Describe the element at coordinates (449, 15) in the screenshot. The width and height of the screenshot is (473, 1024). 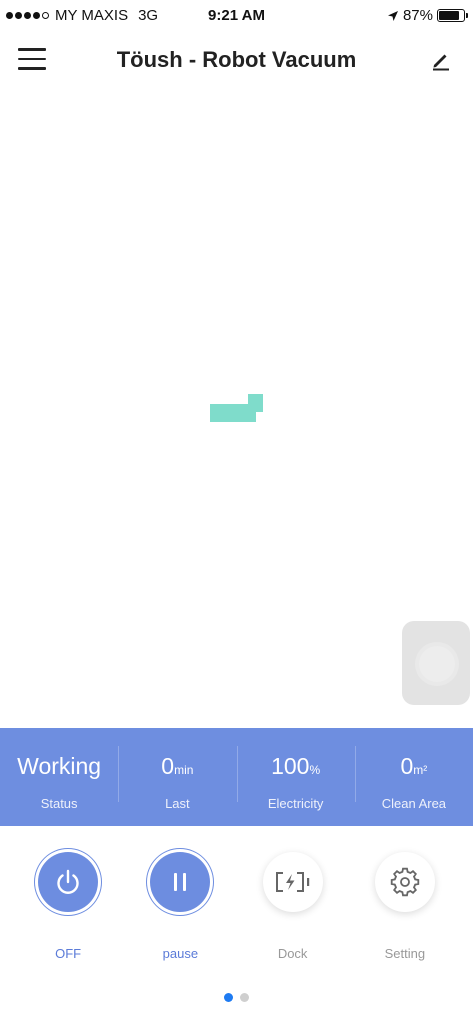
I see `battery-level` at that location.